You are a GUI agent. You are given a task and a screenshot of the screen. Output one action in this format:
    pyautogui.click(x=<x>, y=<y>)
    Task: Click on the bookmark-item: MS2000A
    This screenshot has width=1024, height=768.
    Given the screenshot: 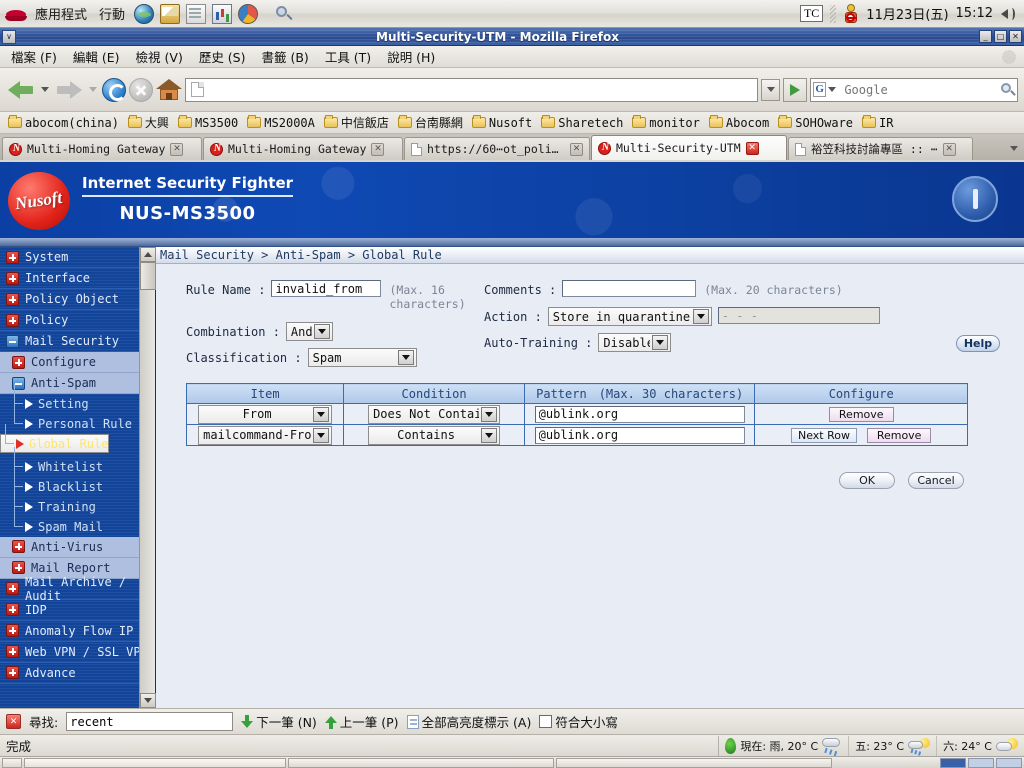 What is the action you would take?
    pyautogui.click(x=281, y=123)
    